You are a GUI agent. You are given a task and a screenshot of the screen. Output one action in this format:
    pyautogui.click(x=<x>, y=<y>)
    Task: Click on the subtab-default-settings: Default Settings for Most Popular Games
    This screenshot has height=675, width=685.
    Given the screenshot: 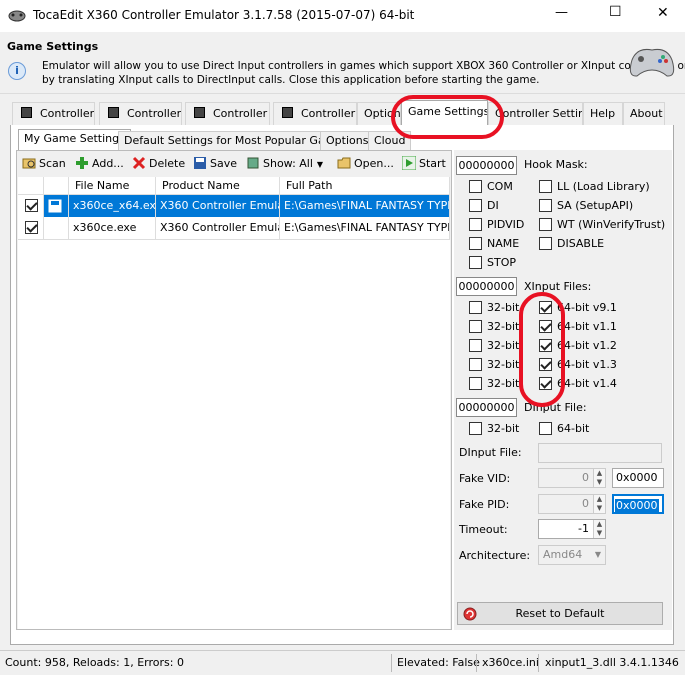 What is the action you would take?
    pyautogui.click(x=236, y=141)
    